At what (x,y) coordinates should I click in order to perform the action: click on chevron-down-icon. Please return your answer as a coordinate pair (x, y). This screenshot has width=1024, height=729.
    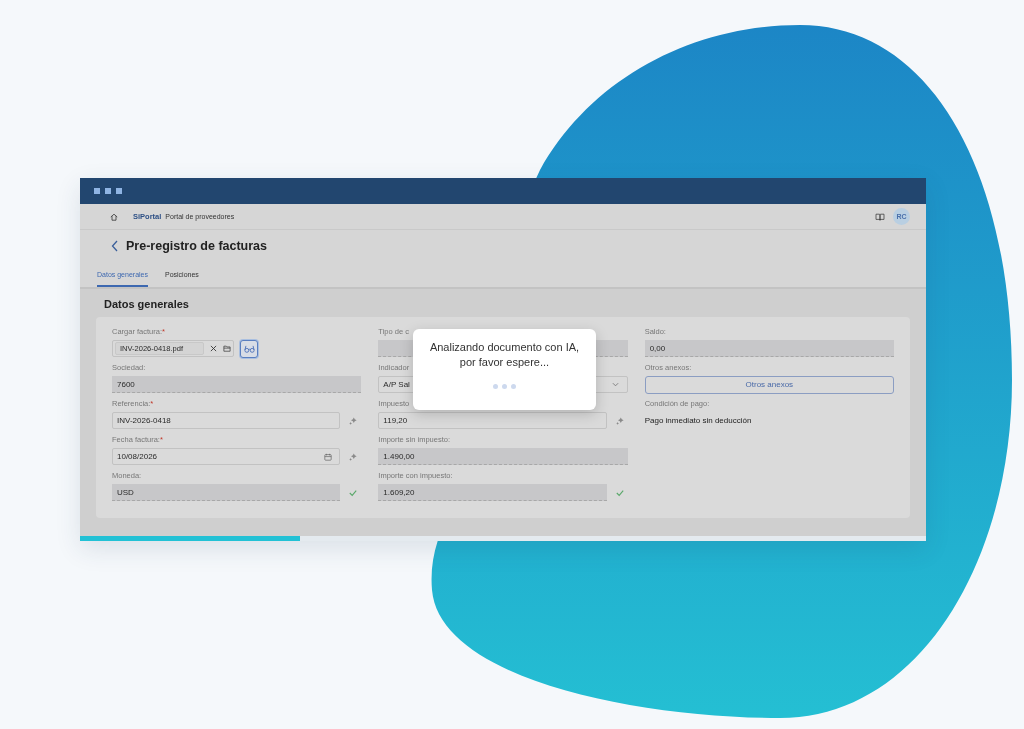
    Looking at the image, I should click on (615, 384).